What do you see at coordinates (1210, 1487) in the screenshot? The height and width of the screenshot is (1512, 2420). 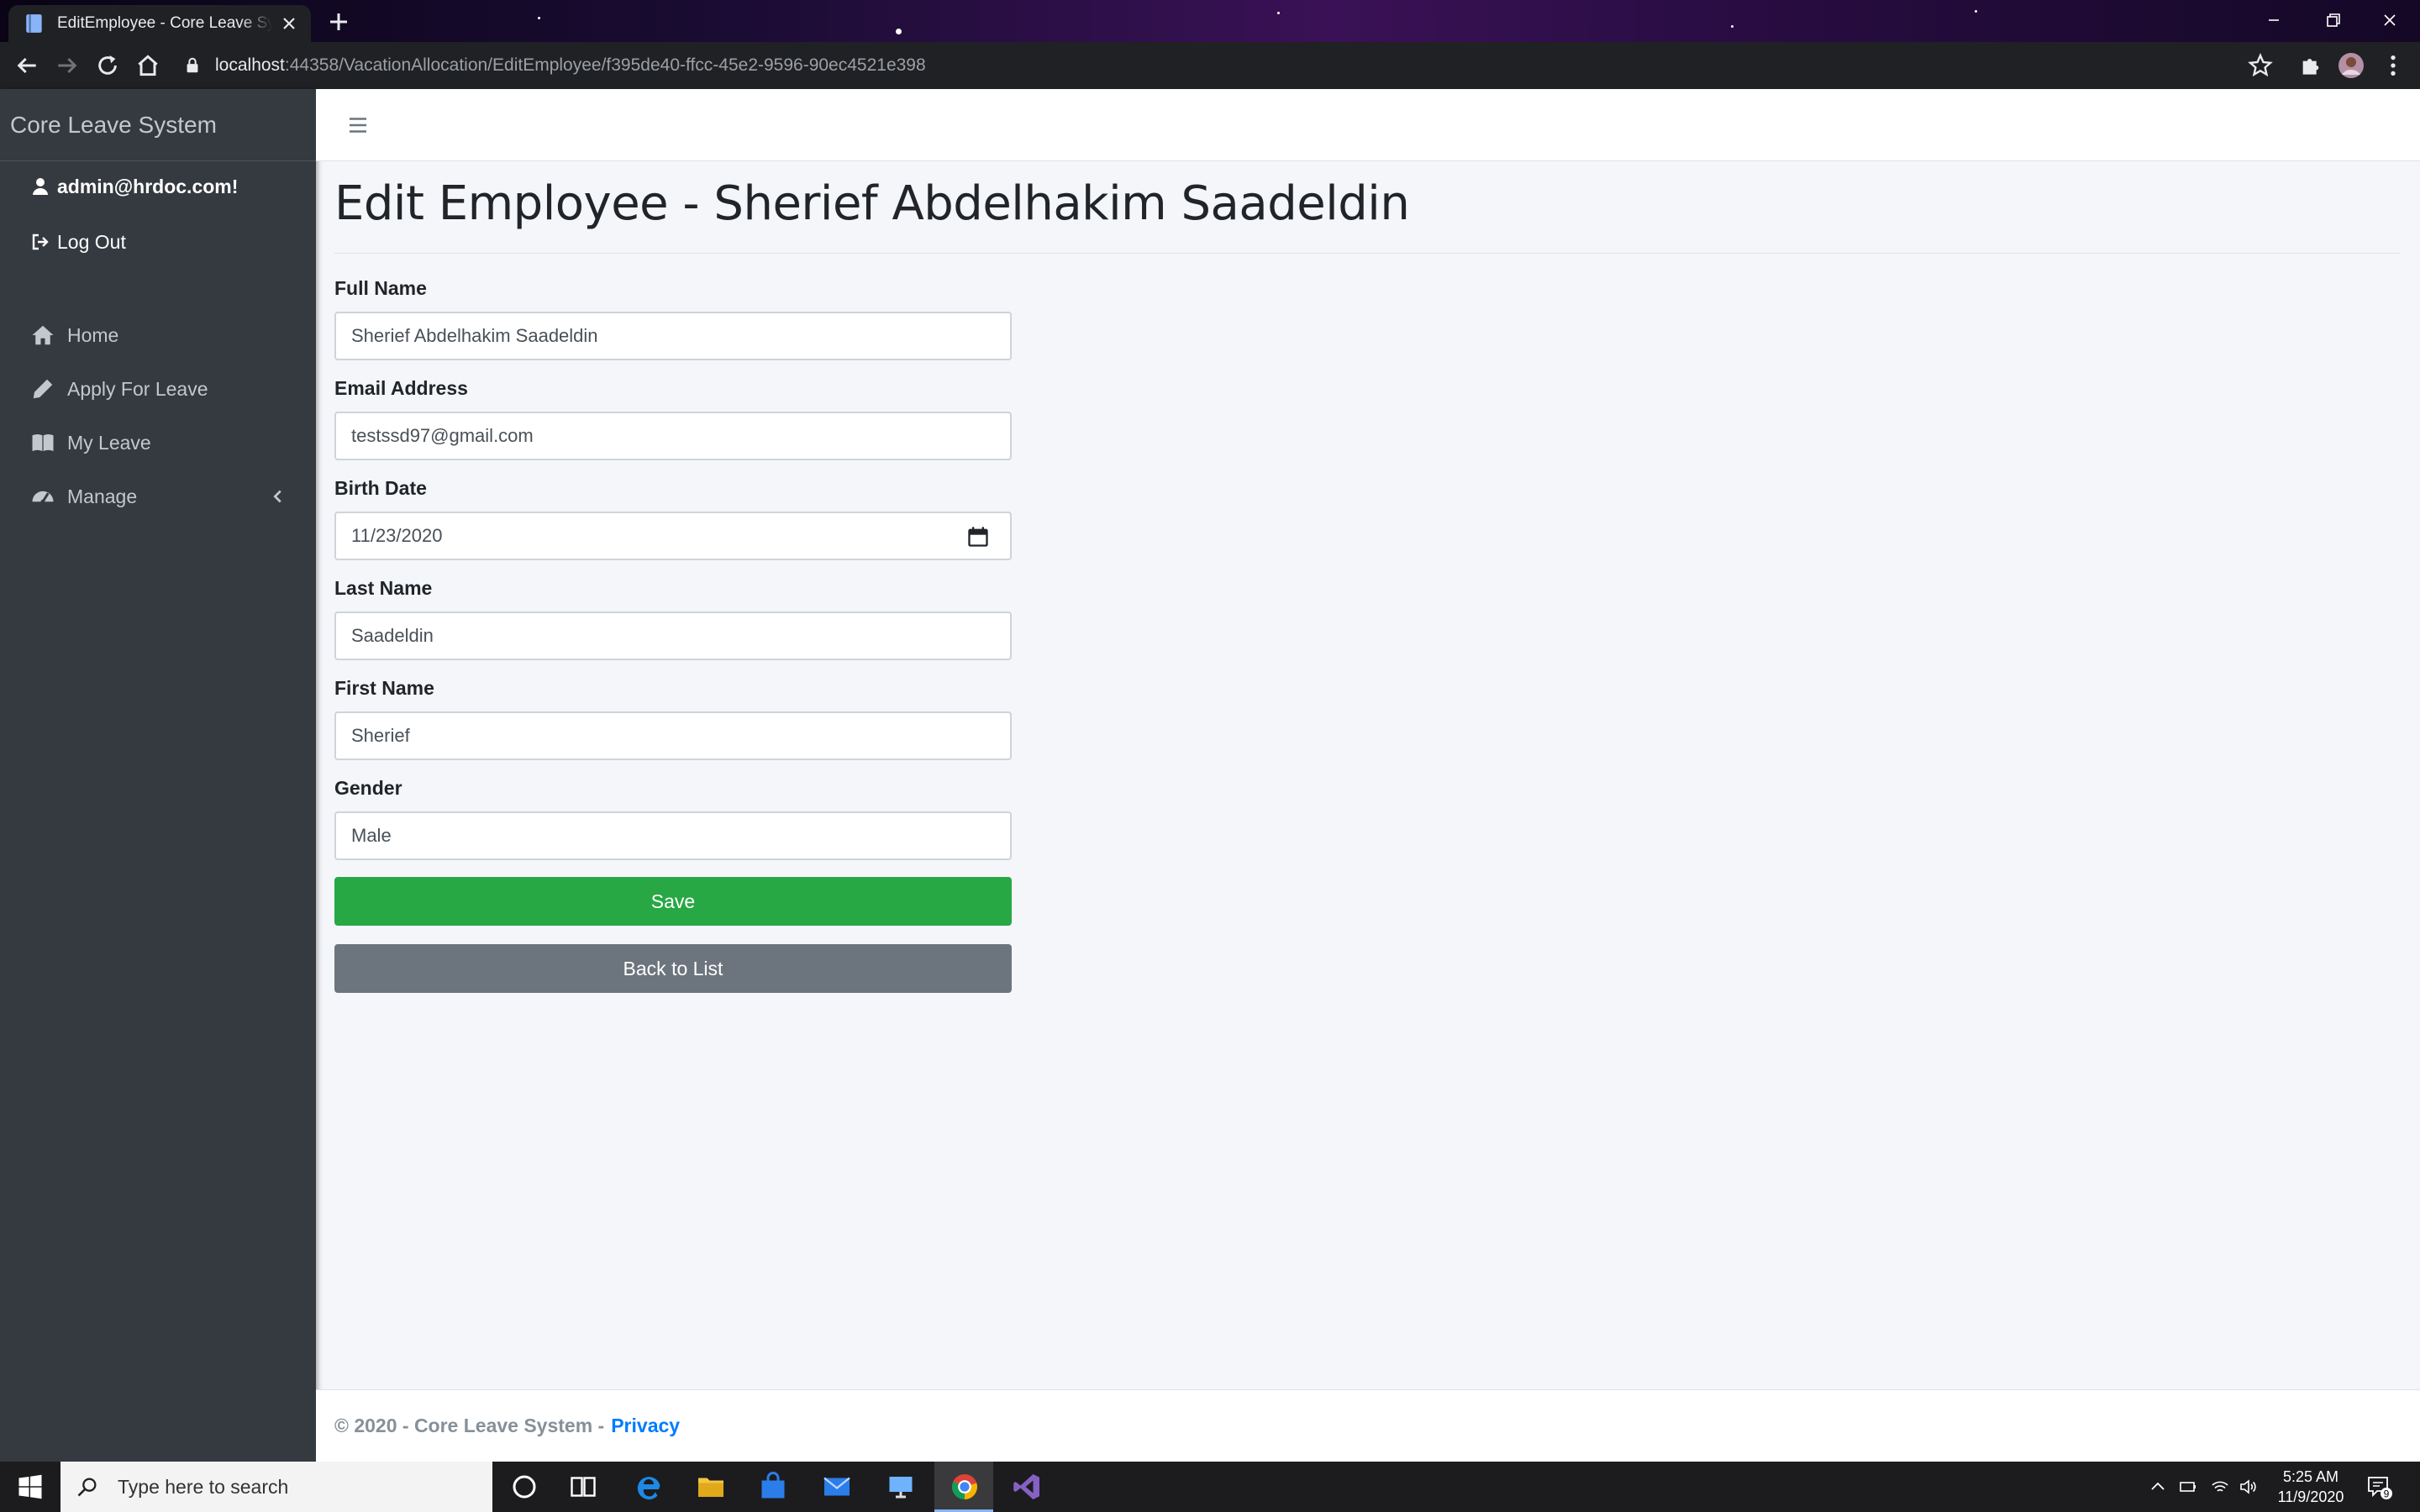 I see `windows-taskbar: Type here to search 5:25 AM 11/9/2020 9` at bounding box center [1210, 1487].